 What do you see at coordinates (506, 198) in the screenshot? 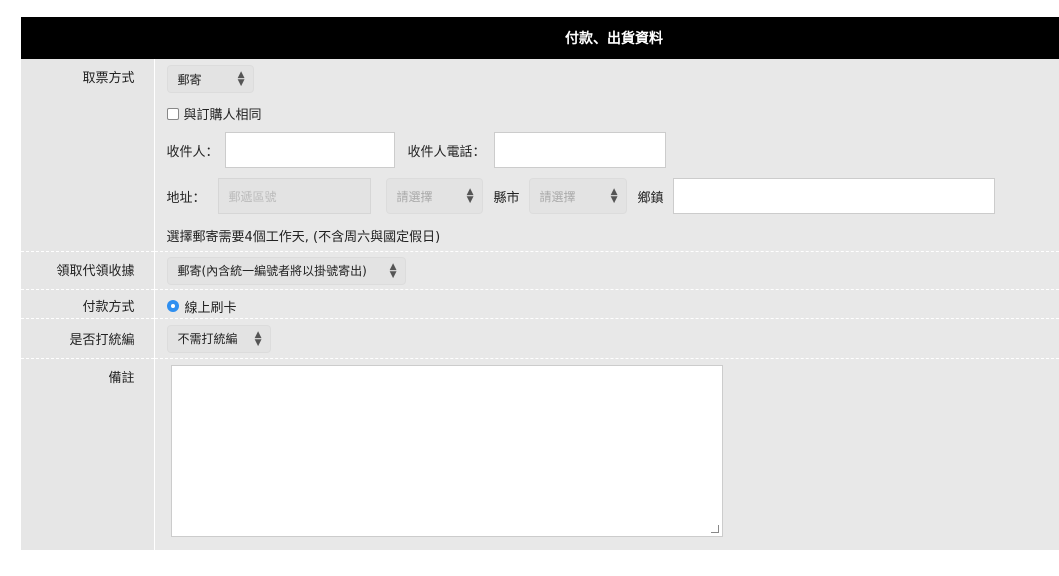
I see `county-suffix: 縣市` at bounding box center [506, 198].